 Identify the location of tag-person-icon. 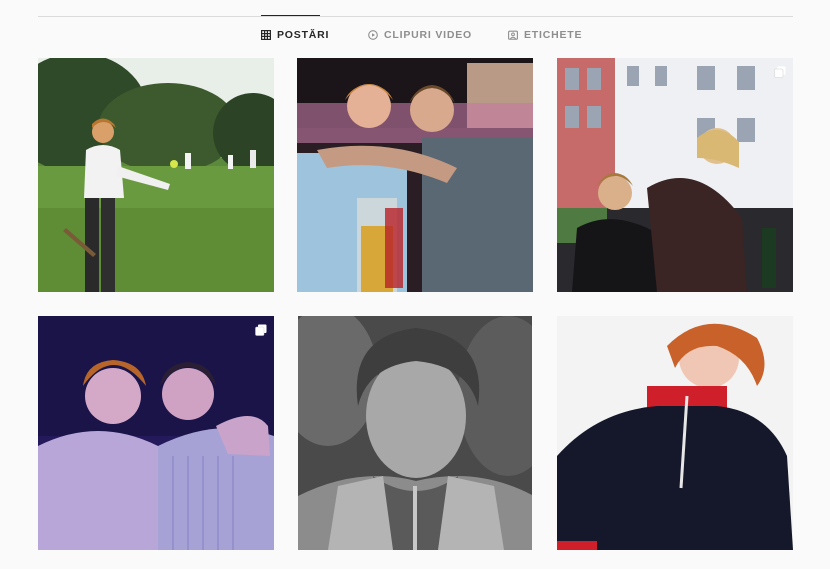
(513, 35).